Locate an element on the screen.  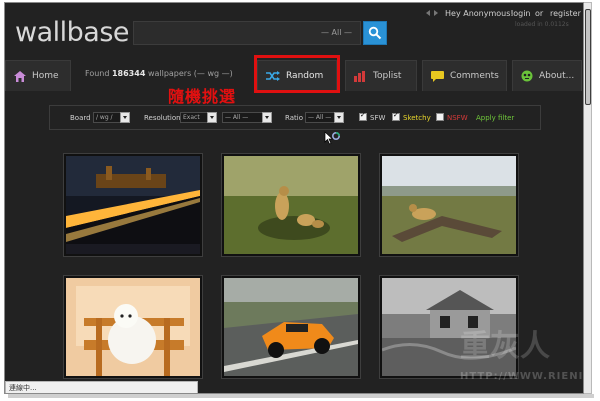
window-shadow is located at coordinates (301, 396).